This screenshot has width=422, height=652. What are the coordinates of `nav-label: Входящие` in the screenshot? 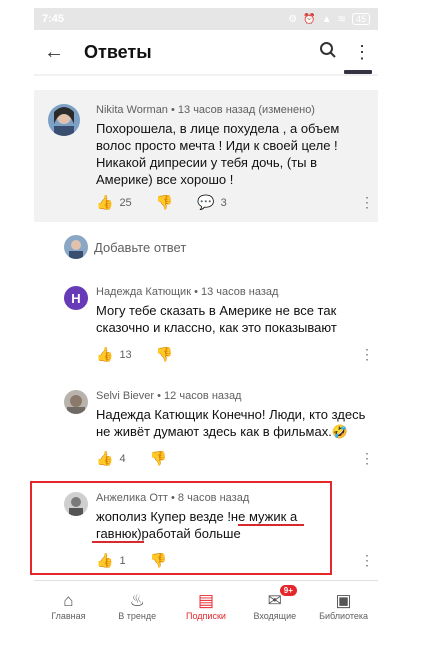 It's located at (275, 615).